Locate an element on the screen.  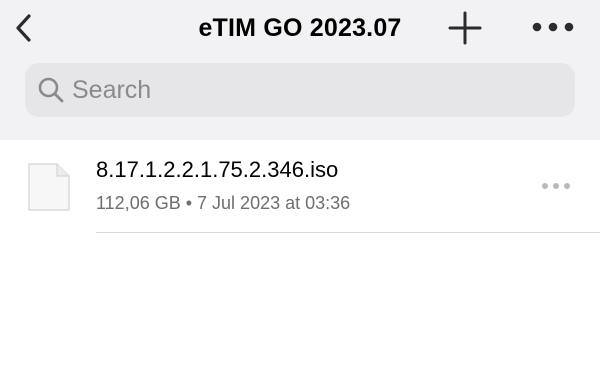
chevron-left-icon is located at coordinates (23, 28).